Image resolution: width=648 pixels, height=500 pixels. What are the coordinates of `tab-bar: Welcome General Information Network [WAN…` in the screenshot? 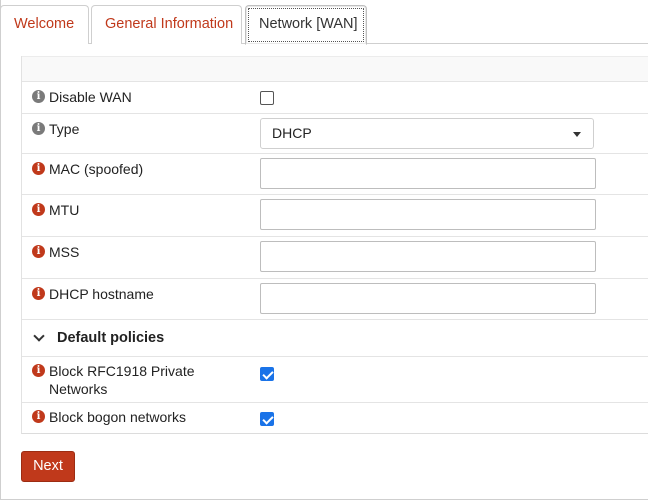 It's located at (324, 22).